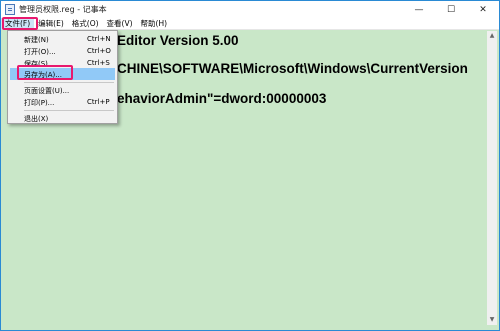  What do you see at coordinates (62, 39) in the screenshot?
I see `menu-item-new: 新建(N) Ctrl+N` at bounding box center [62, 39].